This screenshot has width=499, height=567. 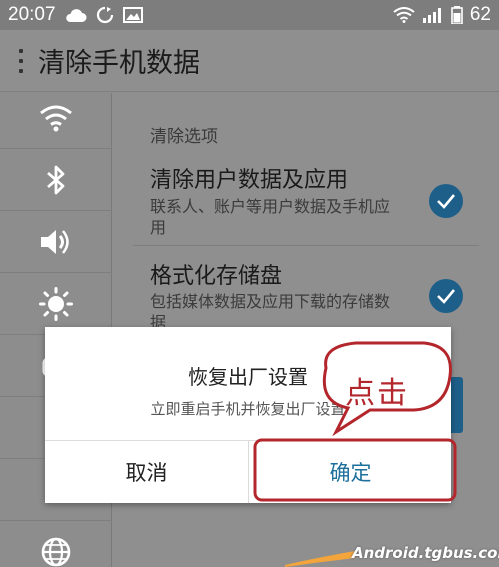 I want to click on option-format-storage: 格式化存储盘 包括媒体数据及应用下载的存储数据, so click(x=306, y=289).